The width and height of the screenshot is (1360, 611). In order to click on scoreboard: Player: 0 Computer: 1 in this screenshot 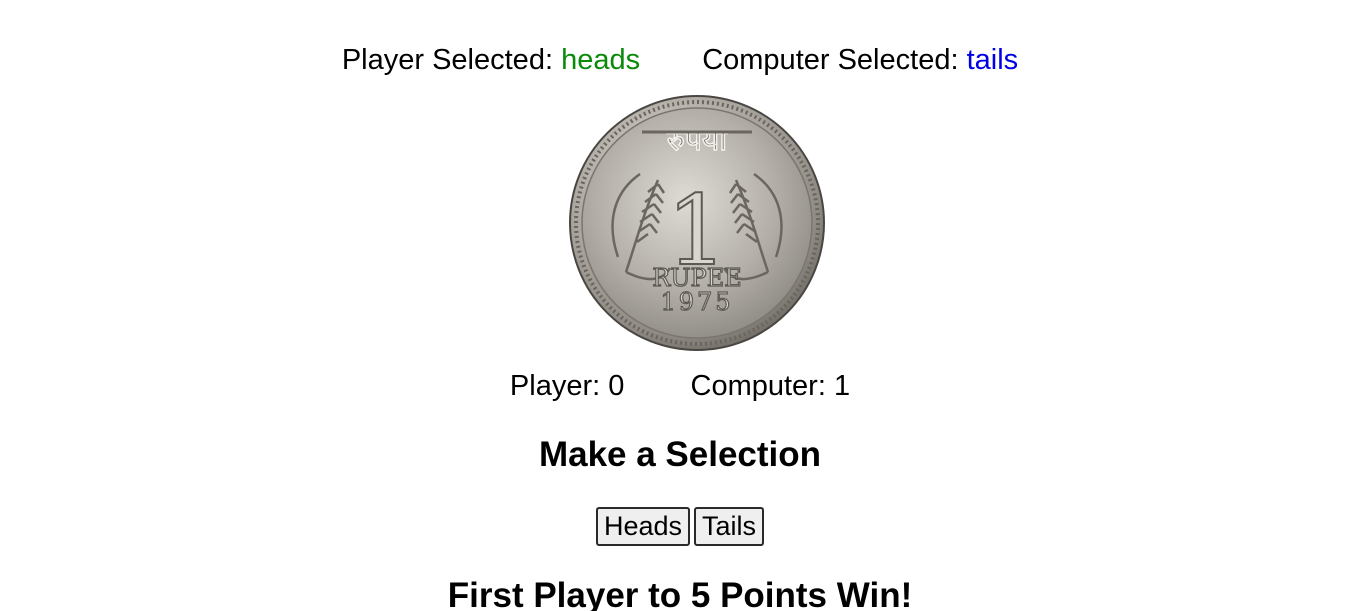, I will do `click(680, 386)`.